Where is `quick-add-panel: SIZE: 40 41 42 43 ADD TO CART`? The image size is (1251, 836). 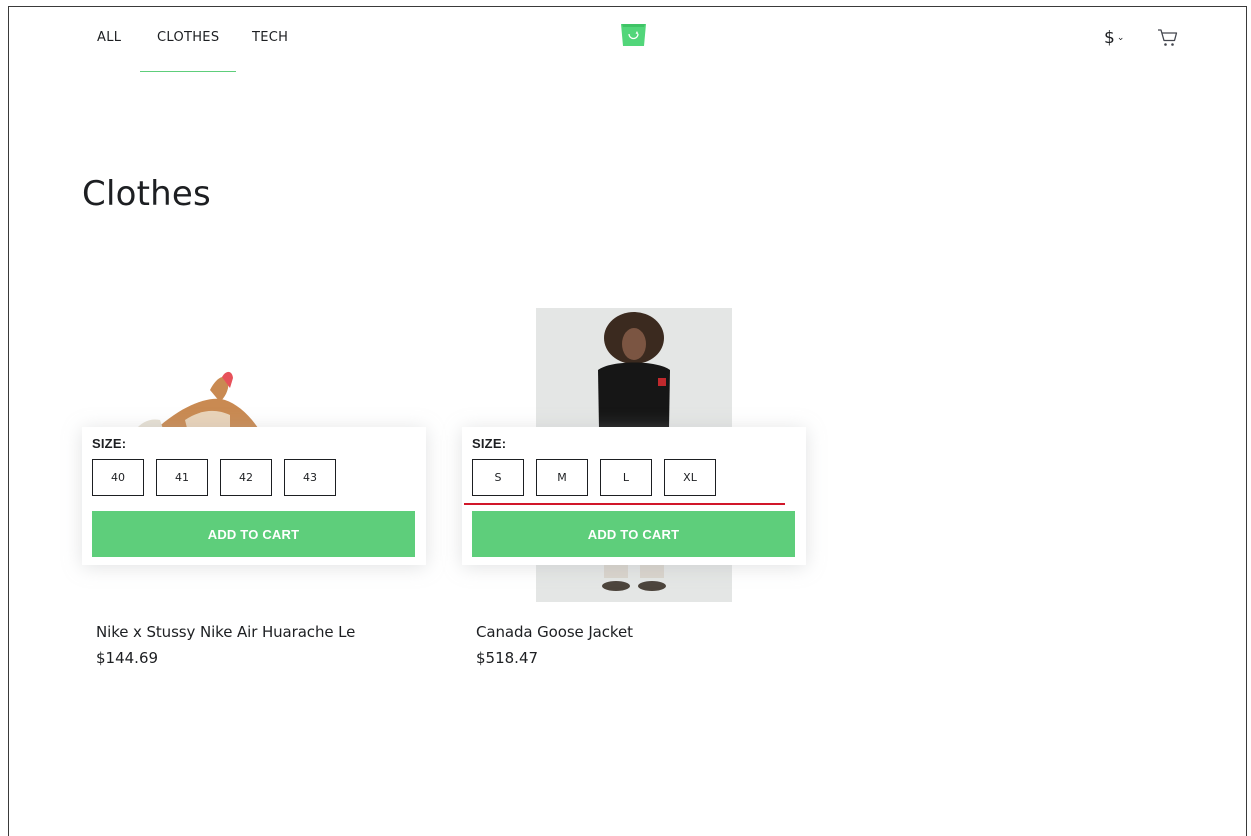
quick-add-panel: SIZE: 40 41 42 43 ADD TO CART is located at coordinates (254, 496).